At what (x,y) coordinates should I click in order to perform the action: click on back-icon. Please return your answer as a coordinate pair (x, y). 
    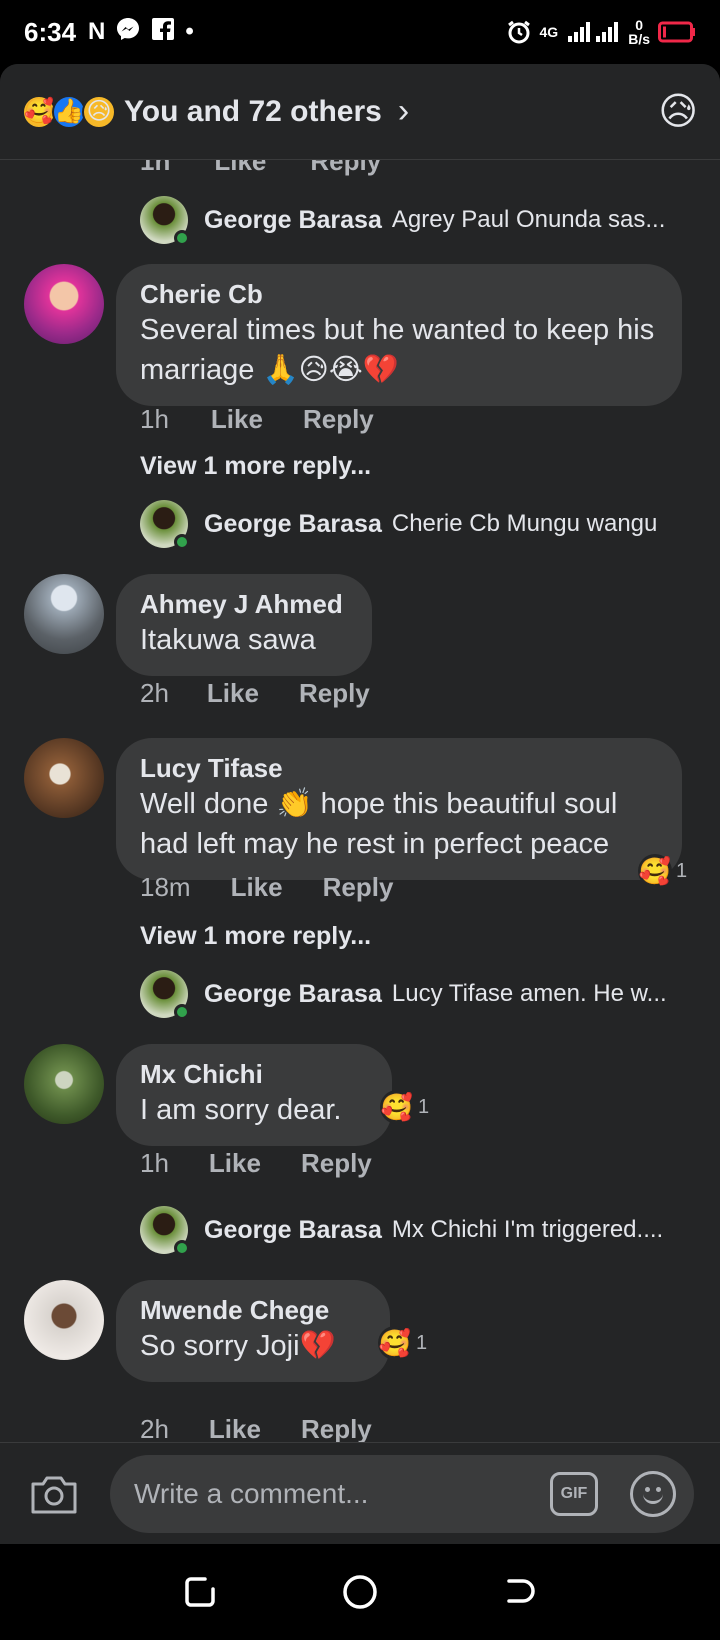
    Looking at the image, I should click on (520, 1592).